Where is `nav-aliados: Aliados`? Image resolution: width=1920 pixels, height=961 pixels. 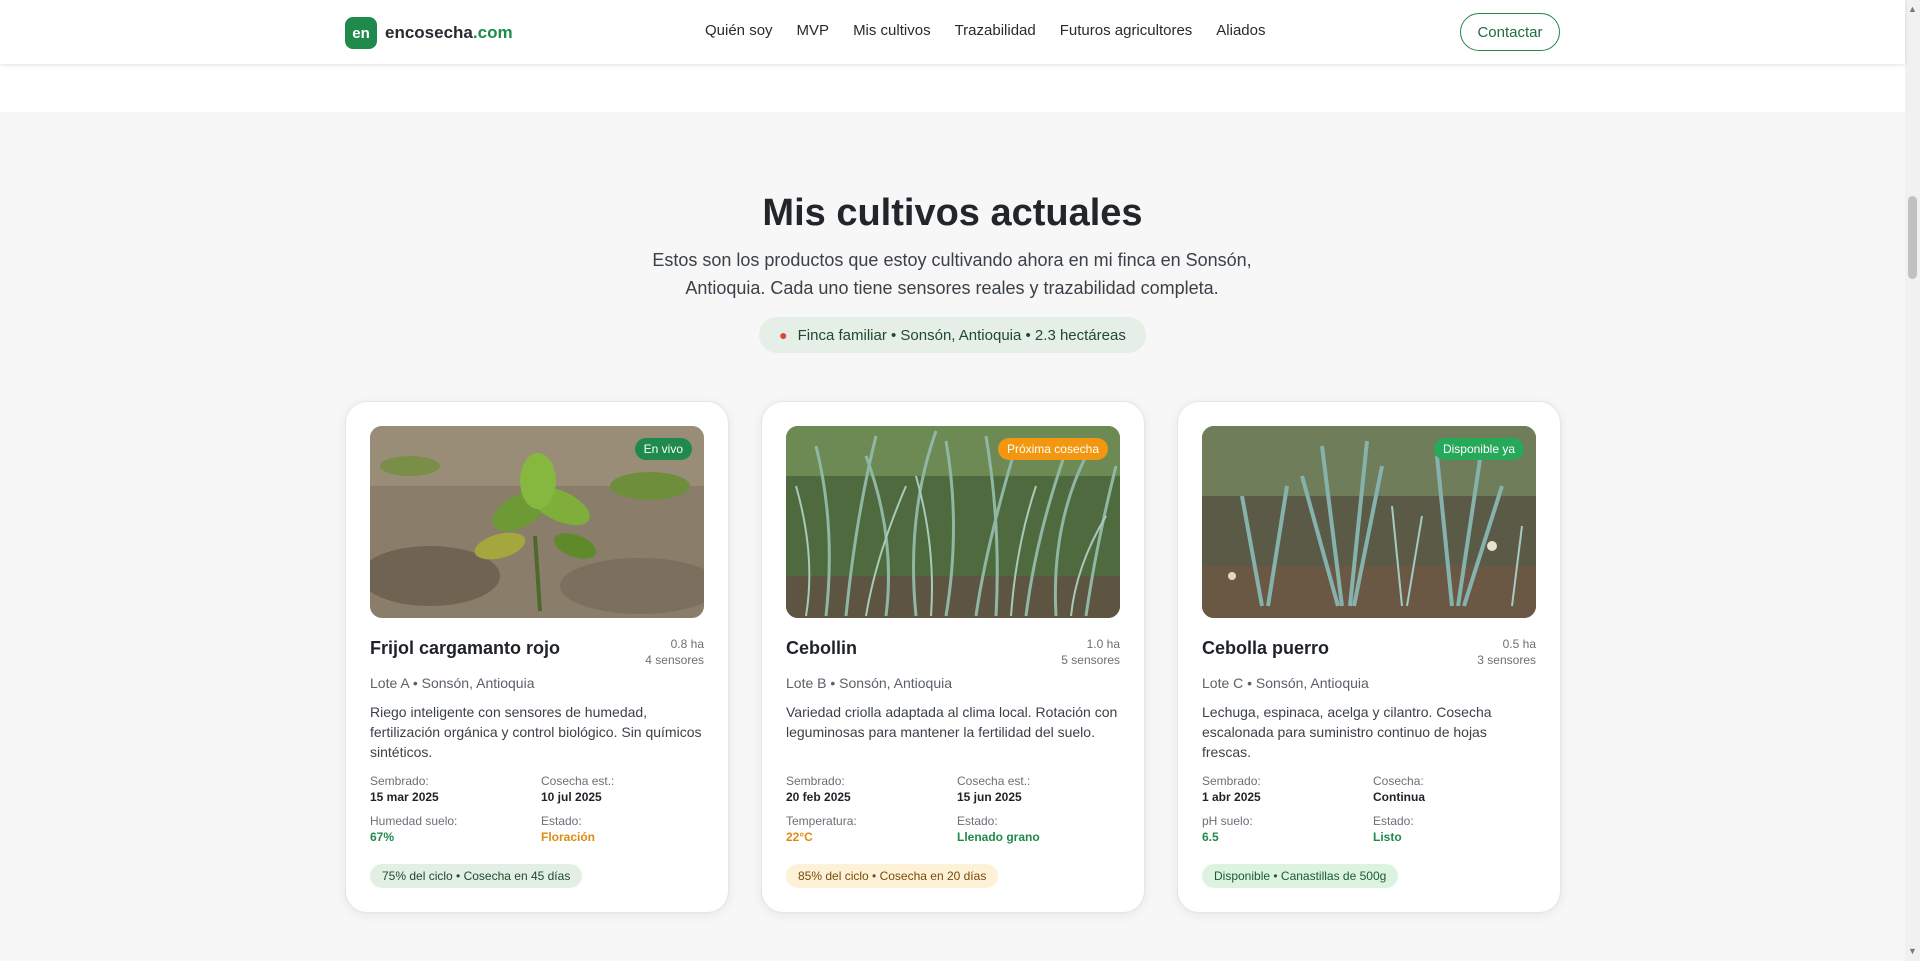
nav-aliados: Aliados is located at coordinates (1240, 30).